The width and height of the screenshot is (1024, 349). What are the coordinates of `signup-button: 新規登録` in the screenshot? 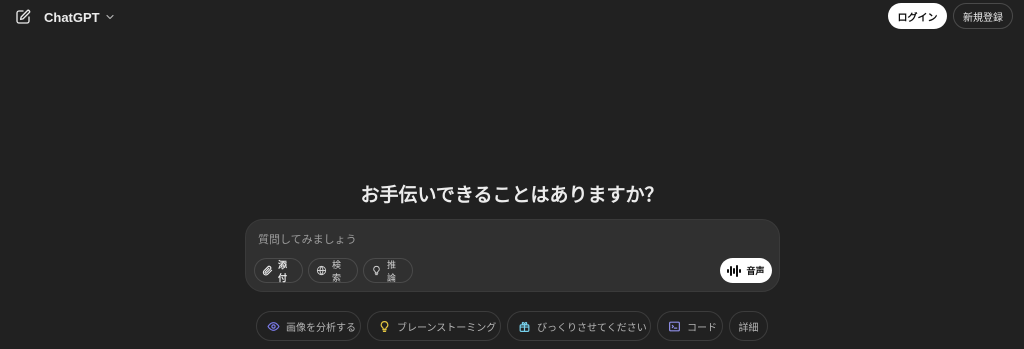 It's located at (983, 16).